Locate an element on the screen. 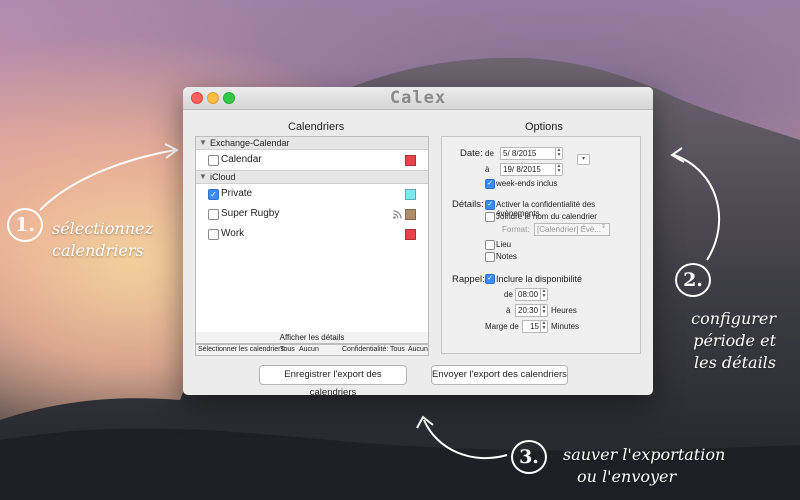 This screenshot has width=800, height=500. calendar-row-calendar: Calendar is located at coordinates (312, 160).